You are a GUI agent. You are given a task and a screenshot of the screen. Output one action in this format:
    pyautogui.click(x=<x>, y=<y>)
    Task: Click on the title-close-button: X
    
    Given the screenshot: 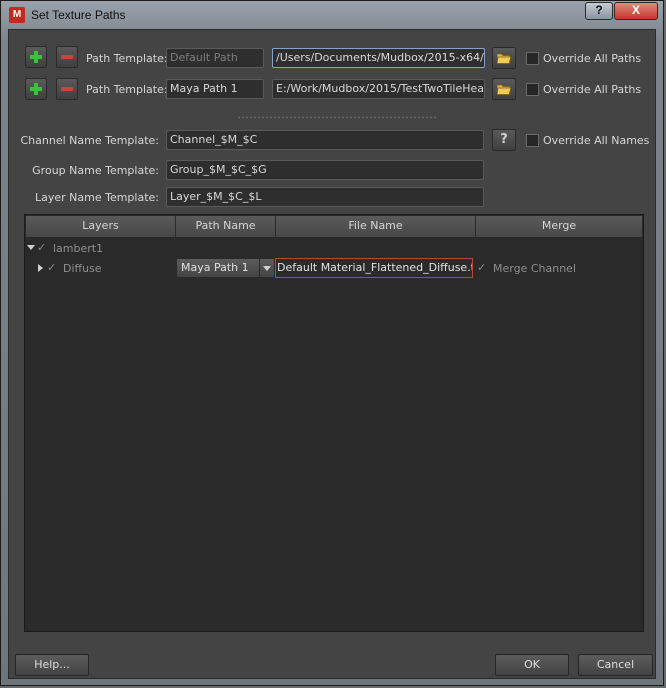 What is the action you would take?
    pyautogui.click(x=636, y=11)
    